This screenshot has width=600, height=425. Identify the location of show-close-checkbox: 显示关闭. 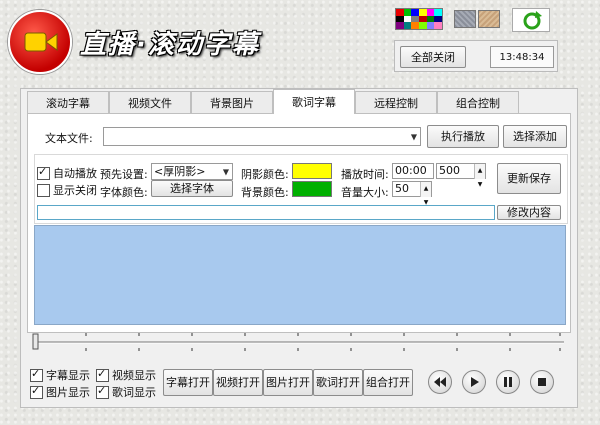
(67, 190).